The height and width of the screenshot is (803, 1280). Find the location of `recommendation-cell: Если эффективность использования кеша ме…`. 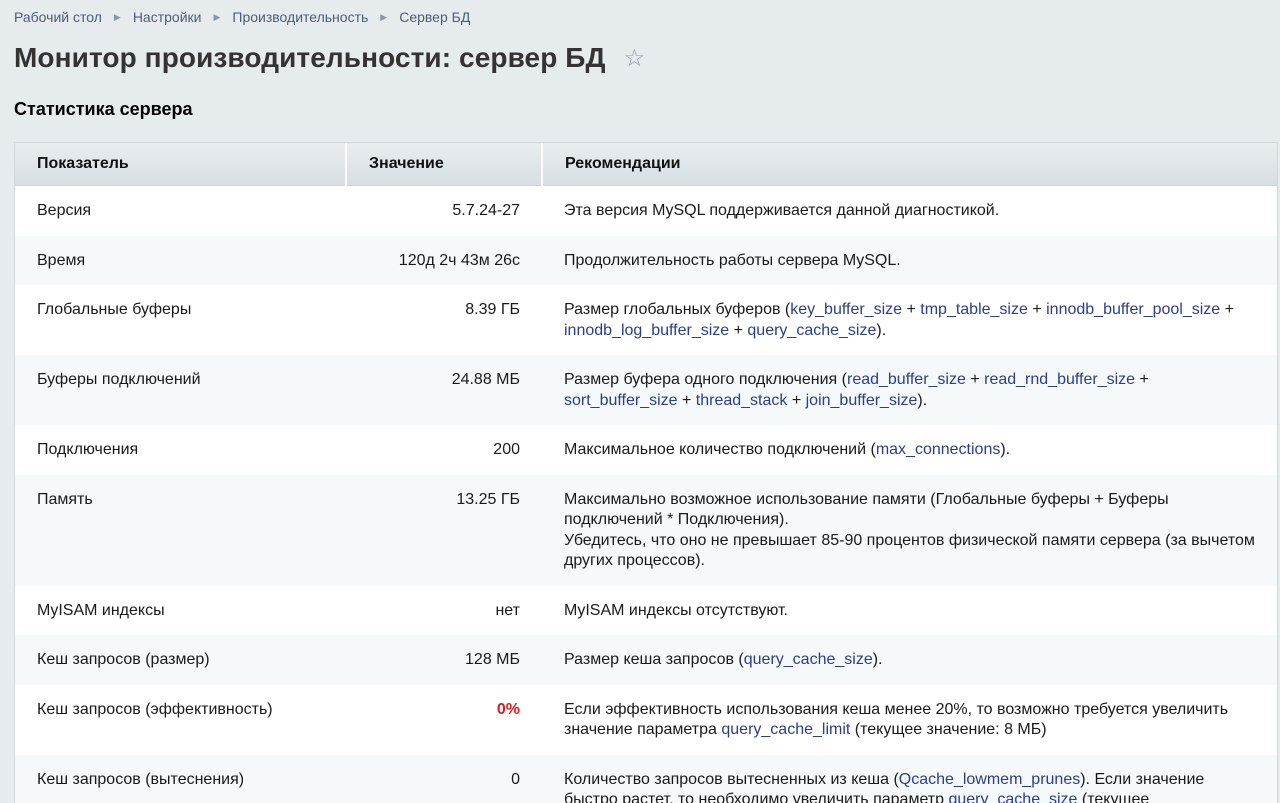

recommendation-cell: Если эффективность использования кеша ме… is located at coordinates (909, 720).